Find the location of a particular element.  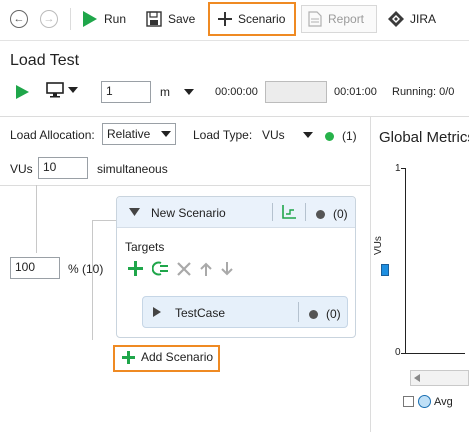

run-label: Run is located at coordinates (115, 19).